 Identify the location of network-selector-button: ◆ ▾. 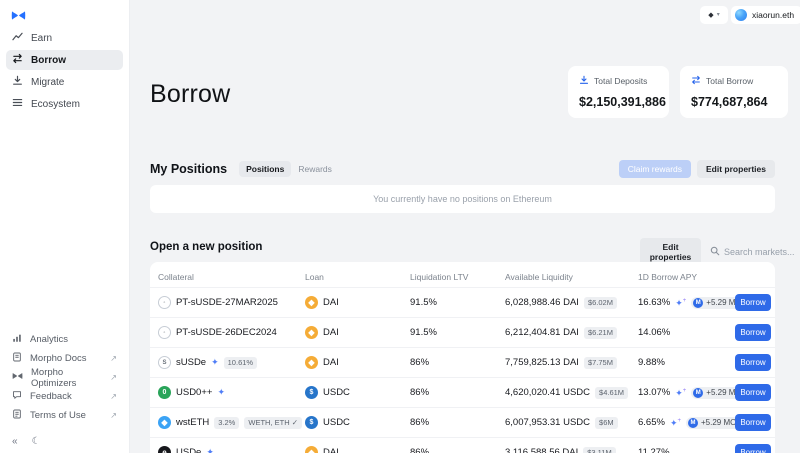
(714, 15).